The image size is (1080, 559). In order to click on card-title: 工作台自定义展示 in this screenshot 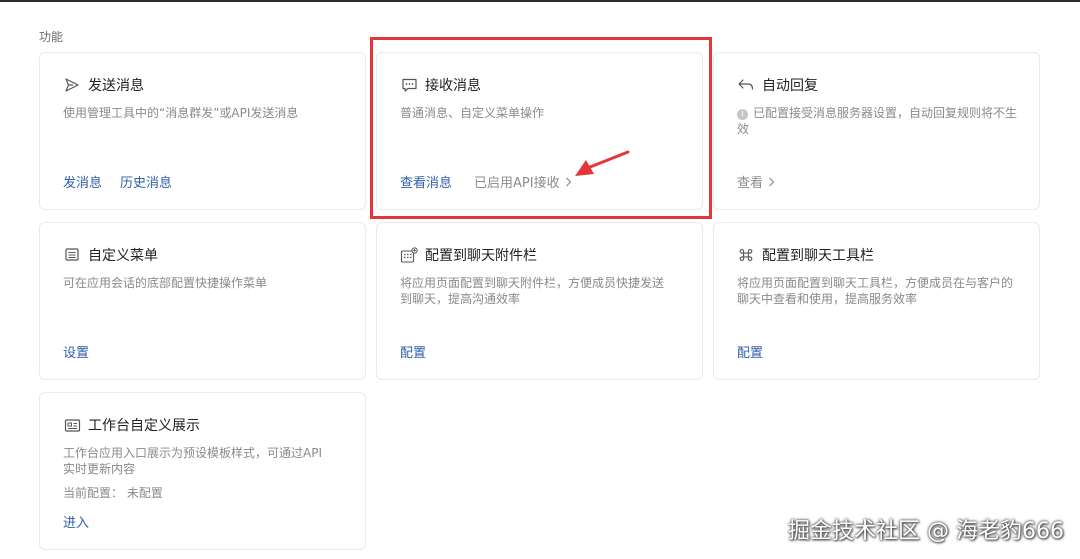, I will do `click(144, 426)`.